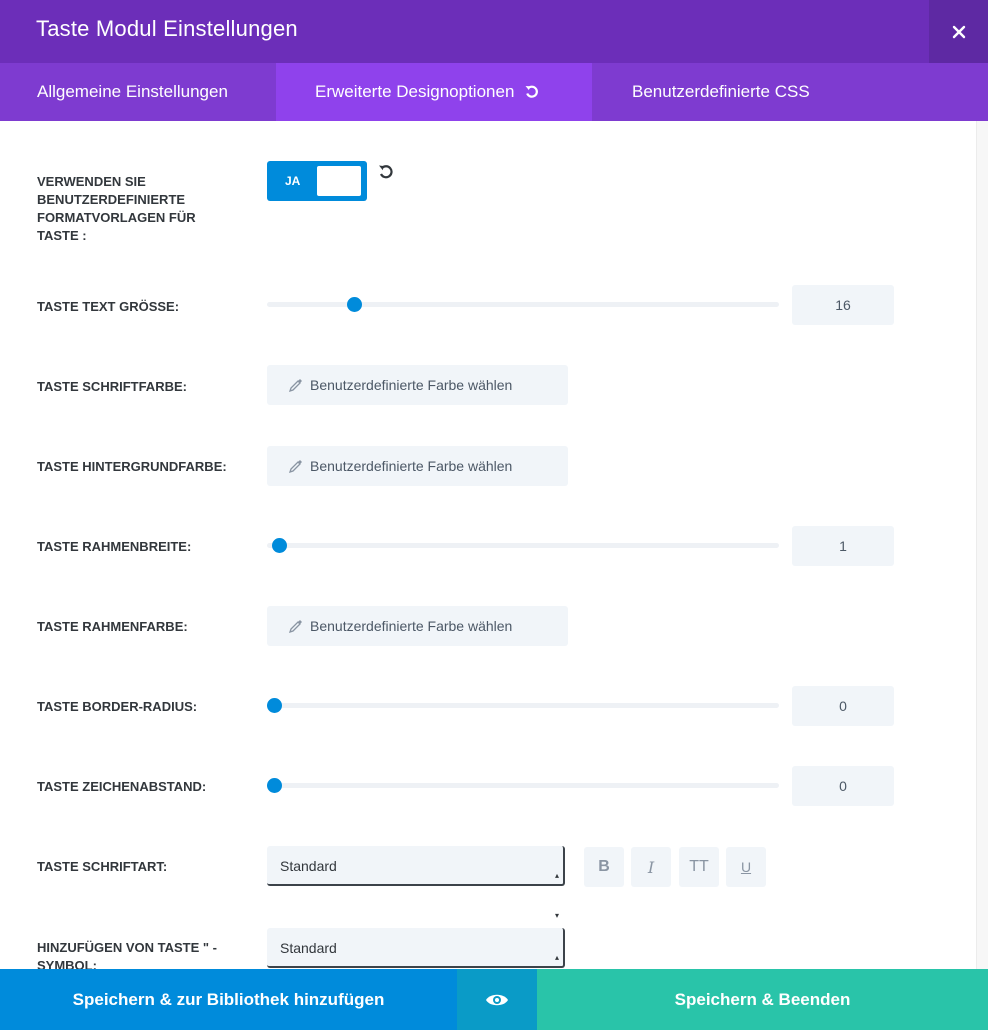  Describe the element at coordinates (721, 91) in the screenshot. I see `tab-label: Benutzerdefinierte CSS` at that location.